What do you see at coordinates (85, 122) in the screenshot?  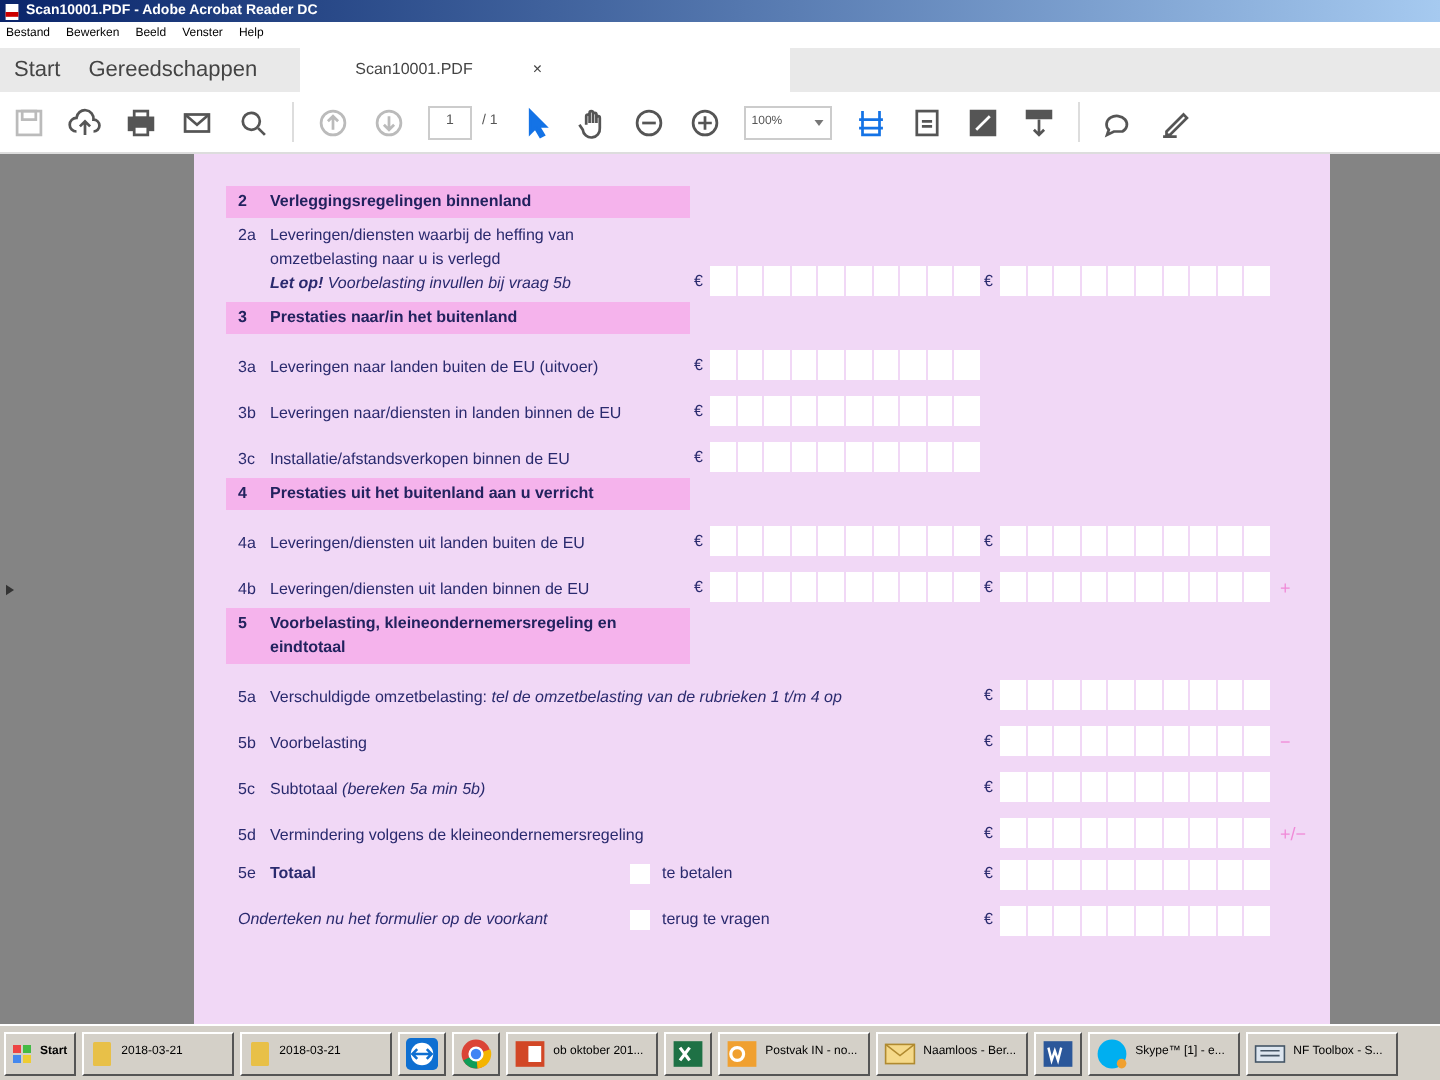 I see `cloud-upload-icon` at bounding box center [85, 122].